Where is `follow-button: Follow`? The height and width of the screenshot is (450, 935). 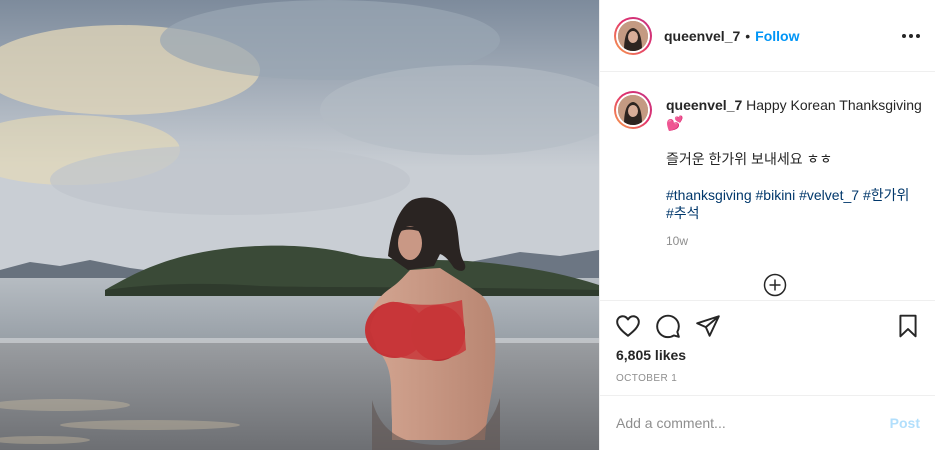
follow-button: Follow is located at coordinates (777, 36).